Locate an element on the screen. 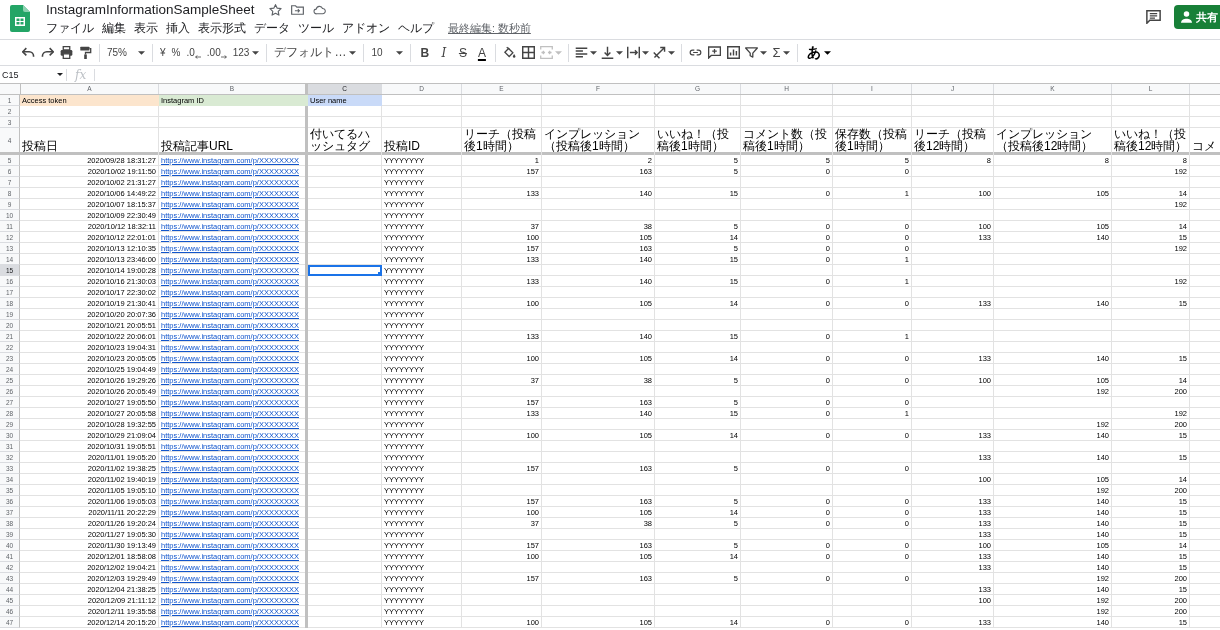 The height and width of the screenshot is (630, 1220). formula-label: fx is located at coordinates (81, 74).